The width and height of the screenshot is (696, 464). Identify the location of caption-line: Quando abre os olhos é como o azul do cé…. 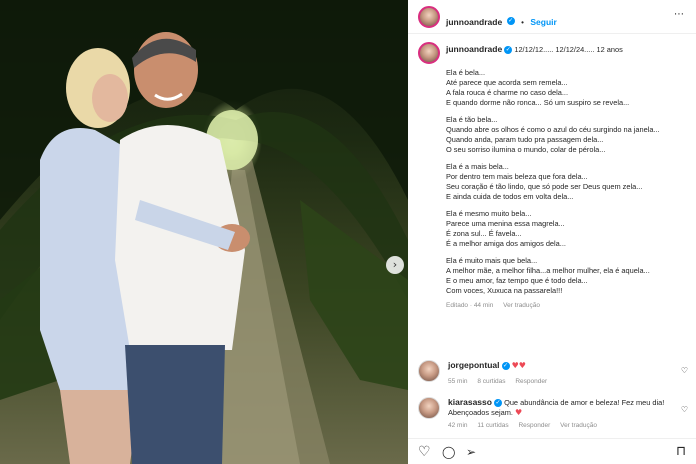
(553, 129).